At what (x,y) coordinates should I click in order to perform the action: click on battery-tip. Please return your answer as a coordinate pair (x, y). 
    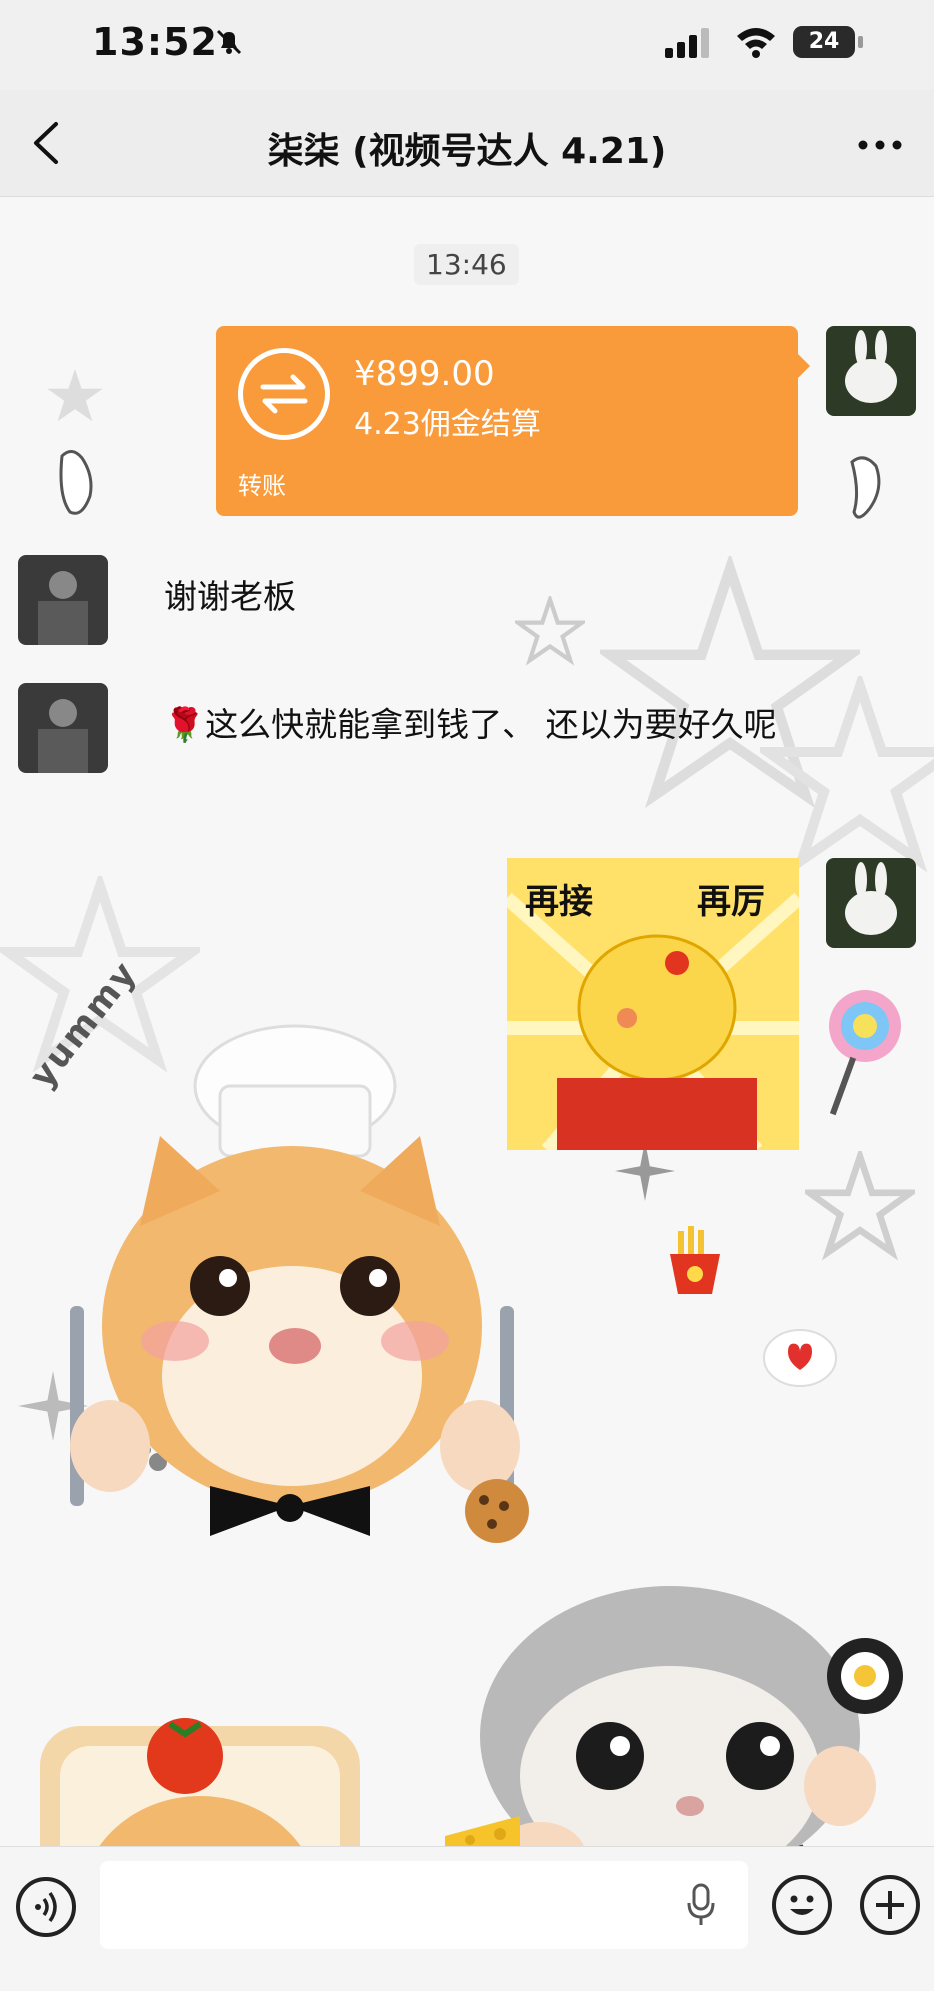
    Looking at the image, I should click on (860, 42).